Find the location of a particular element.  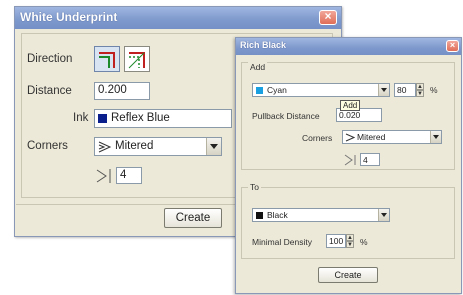

window-title: White Underprint is located at coordinates (69, 17).